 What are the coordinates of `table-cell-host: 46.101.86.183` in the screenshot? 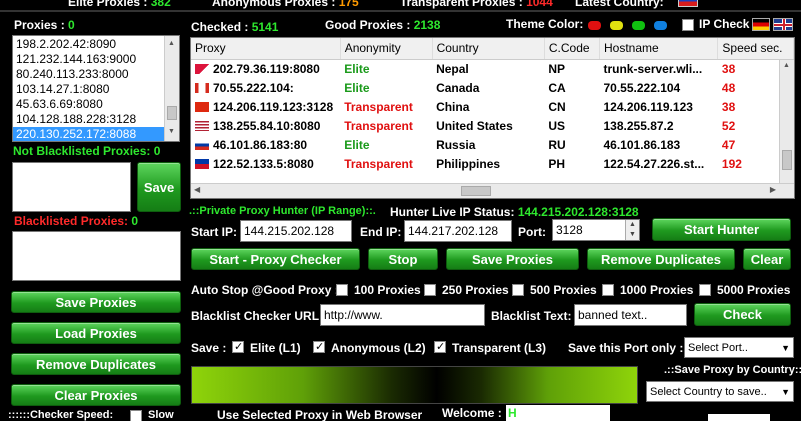 It's located at (658, 144).